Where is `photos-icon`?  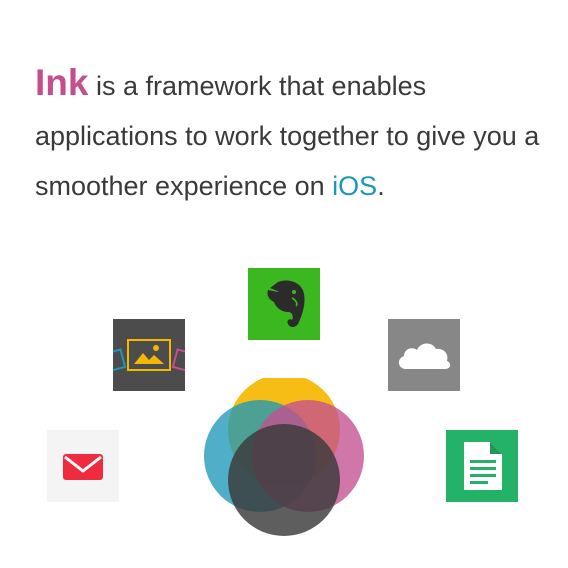
photos-icon is located at coordinates (149, 355).